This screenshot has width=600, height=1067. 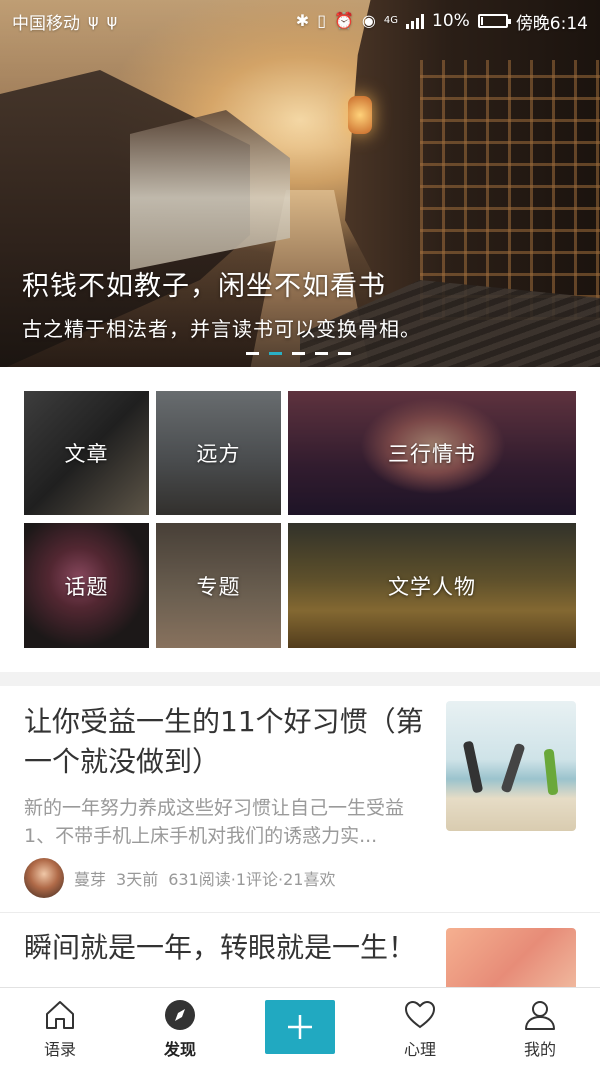 I want to click on article-meta: 蔓芽 3天前 631阅读·1评论·21喜欢, so click(x=179, y=878).